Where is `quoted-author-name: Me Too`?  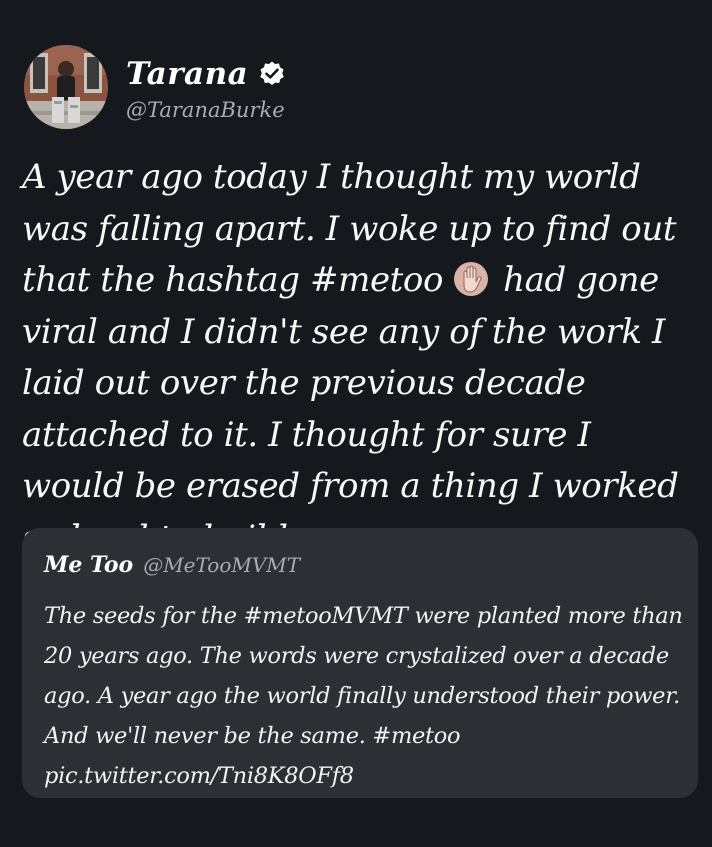
quoted-author-name: Me Too is located at coordinates (88, 565).